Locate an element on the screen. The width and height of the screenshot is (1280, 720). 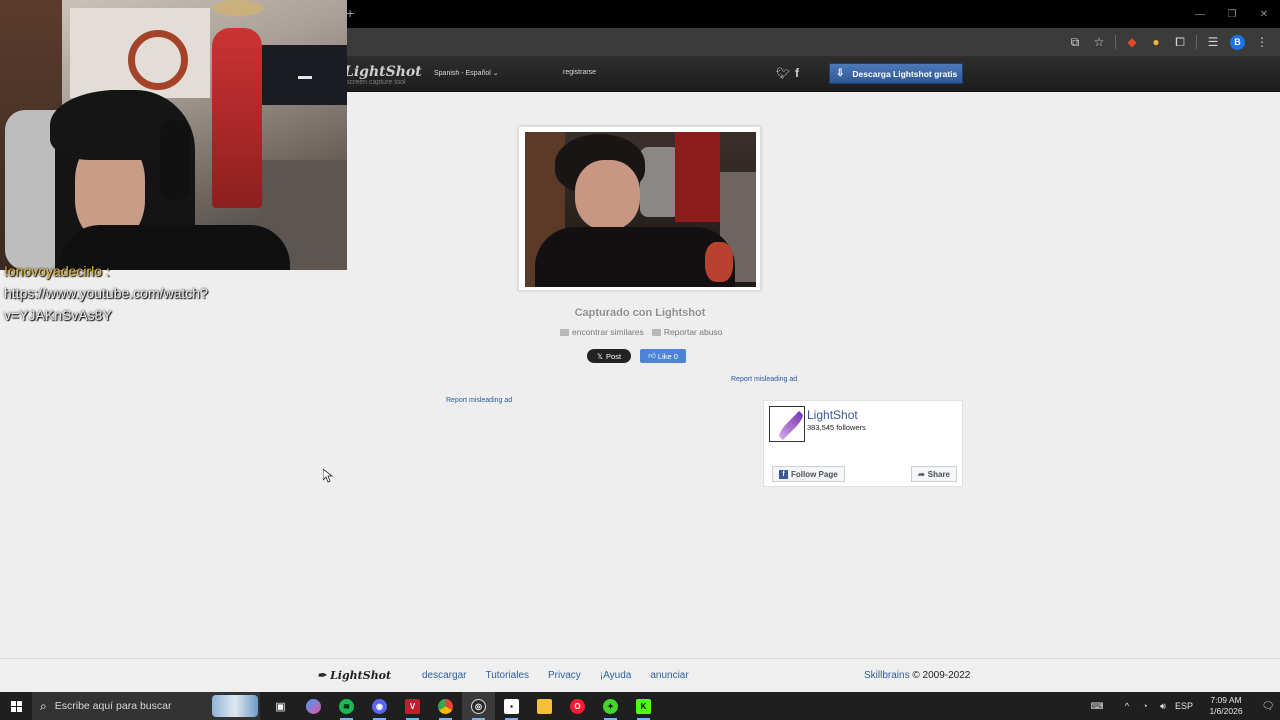
obs-icon: ◎ is located at coordinates (478, 706).